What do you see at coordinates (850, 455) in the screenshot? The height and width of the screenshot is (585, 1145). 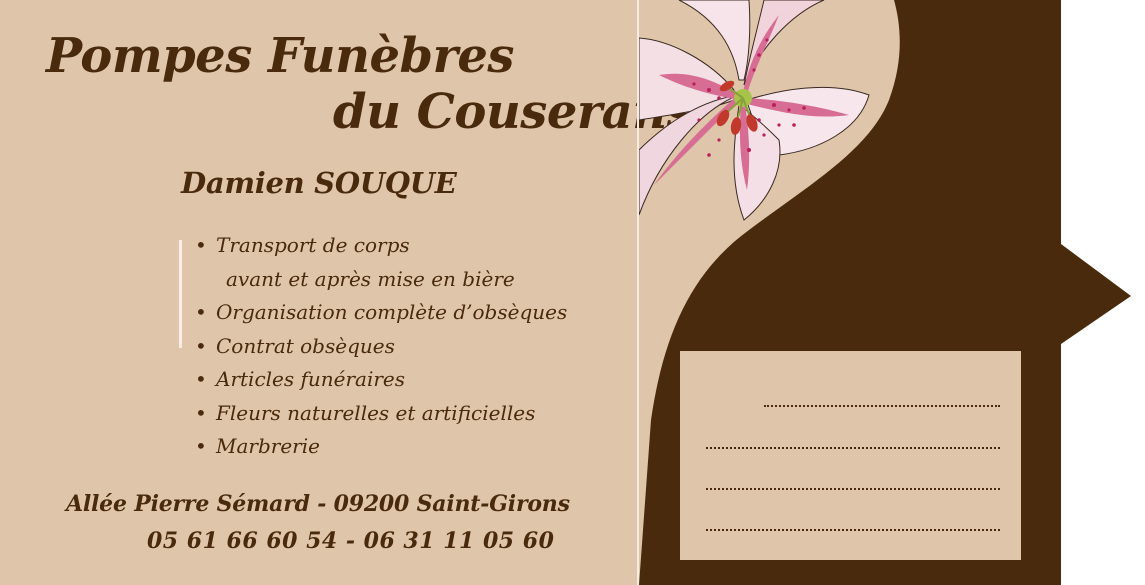 I see `address-form-box` at bounding box center [850, 455].